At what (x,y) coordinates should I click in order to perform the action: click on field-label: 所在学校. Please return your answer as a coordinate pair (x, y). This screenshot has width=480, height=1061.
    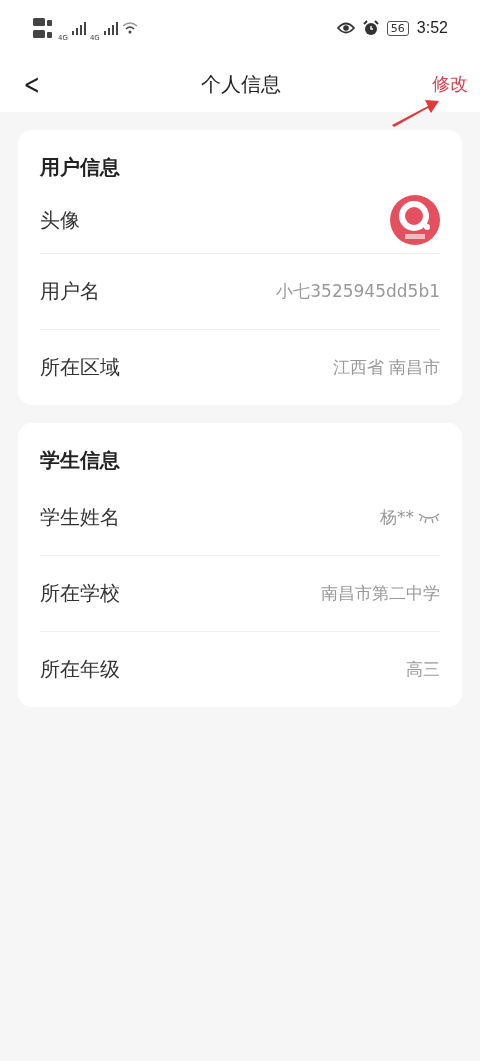
    Looking at the image, I should click on (80, 593).